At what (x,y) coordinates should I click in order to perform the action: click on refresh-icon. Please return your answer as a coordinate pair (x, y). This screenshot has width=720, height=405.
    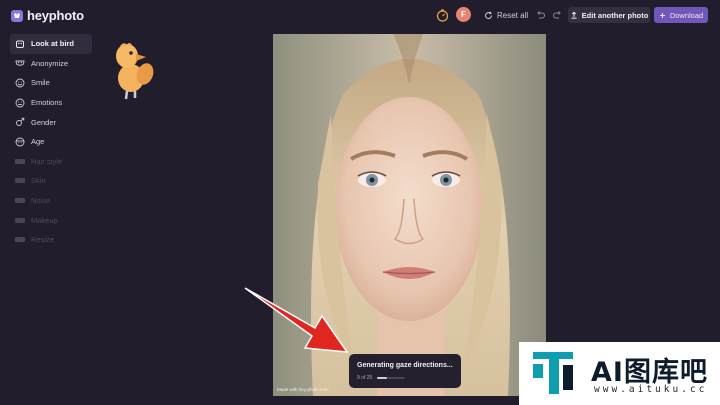
    Looking at the image, I should click on (489, 15).